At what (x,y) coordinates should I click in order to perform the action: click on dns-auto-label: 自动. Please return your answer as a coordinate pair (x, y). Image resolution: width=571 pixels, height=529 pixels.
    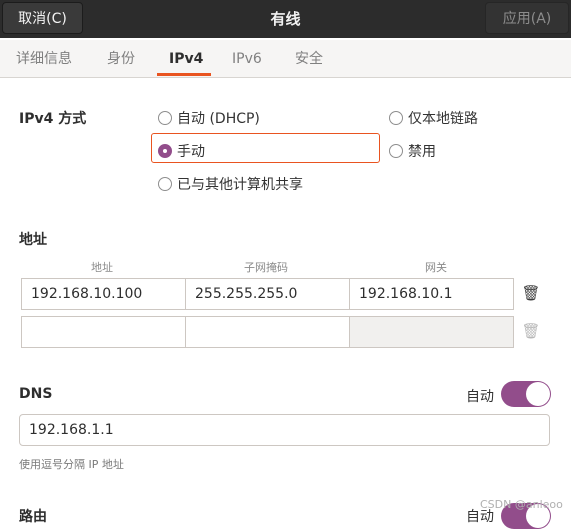
    Looking at the image, I should click on (480, 397).